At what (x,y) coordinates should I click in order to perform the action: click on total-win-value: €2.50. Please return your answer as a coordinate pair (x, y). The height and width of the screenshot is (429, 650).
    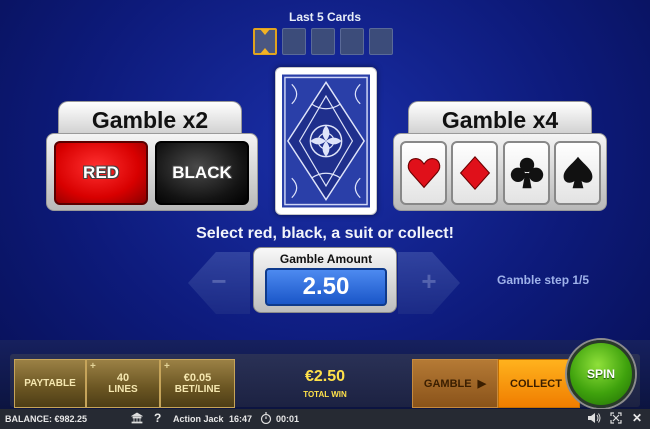
    Looking at the image, I should click on (325, 376).